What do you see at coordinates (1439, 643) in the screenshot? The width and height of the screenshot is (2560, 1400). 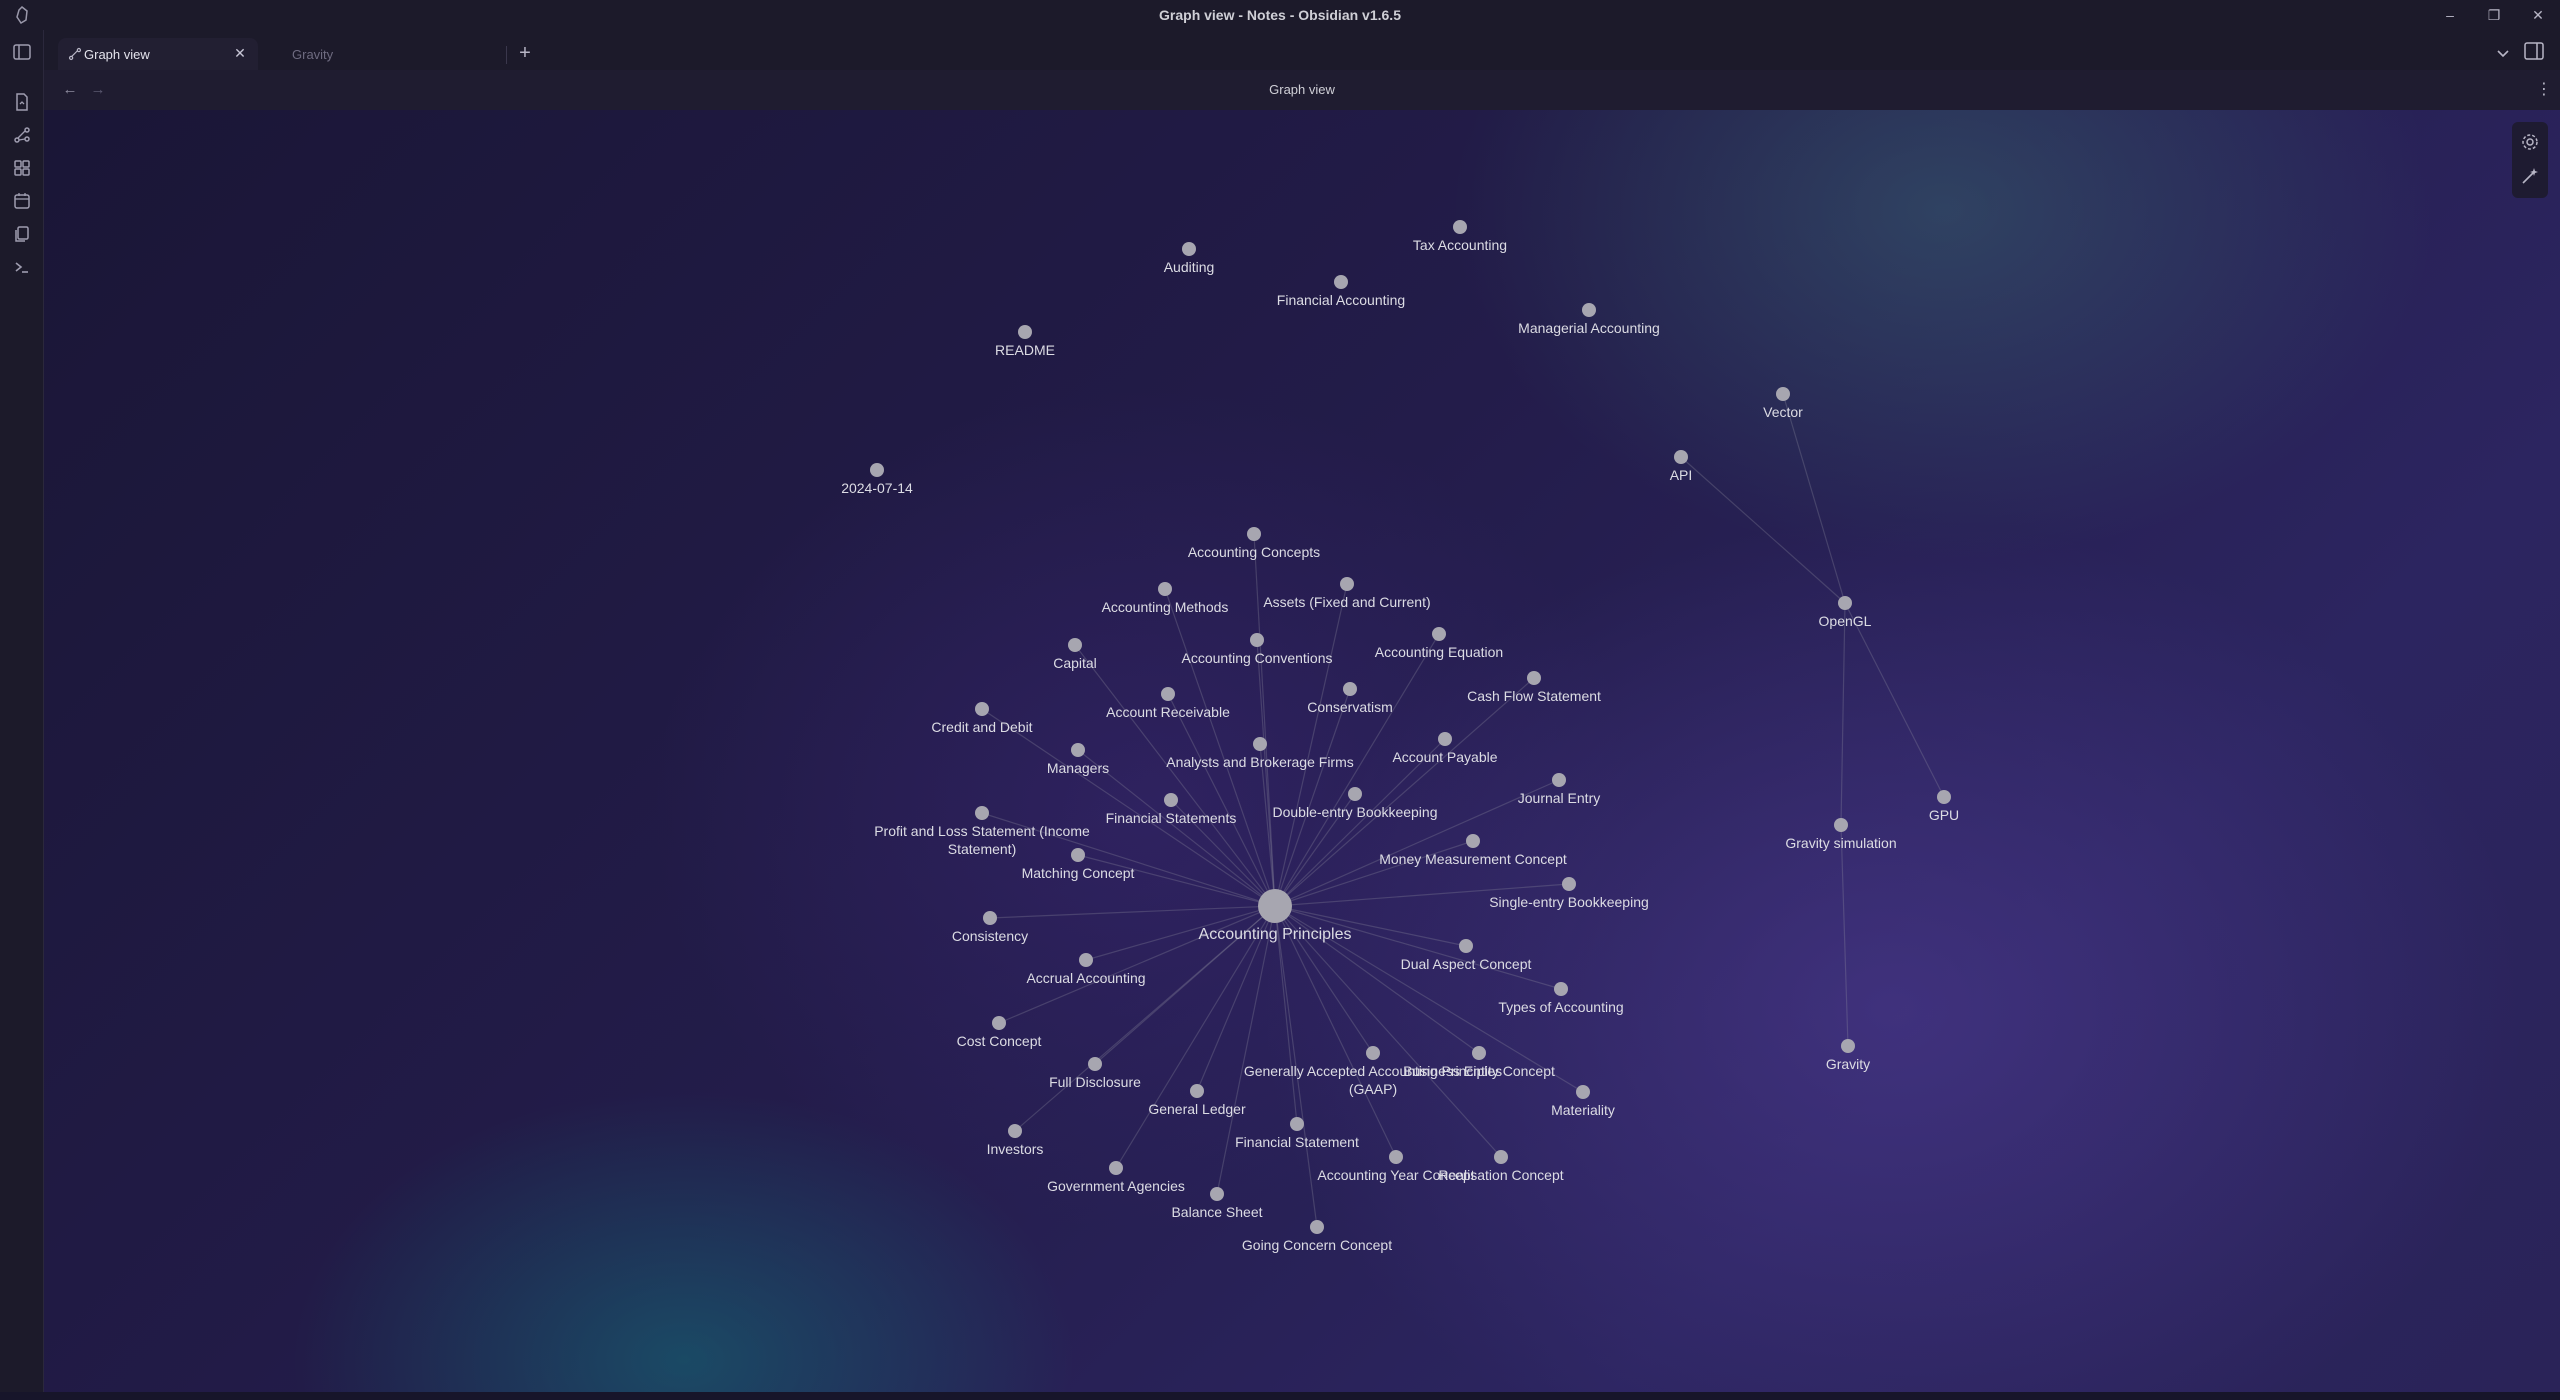 I see `graph-node: Accounting Equation` at bounding box center [1439, 643].